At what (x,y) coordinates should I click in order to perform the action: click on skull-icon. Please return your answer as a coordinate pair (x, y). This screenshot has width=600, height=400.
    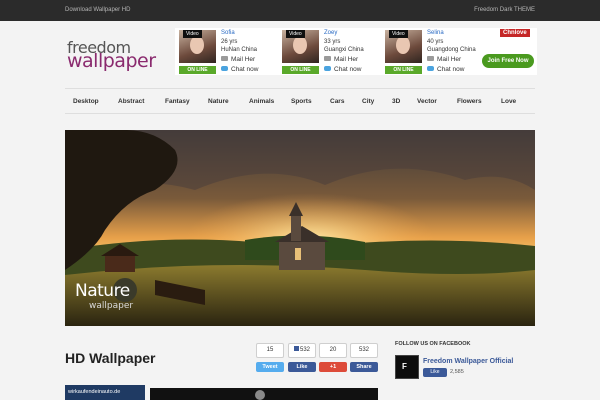
    Looking at the image, I should click on (260, 395).